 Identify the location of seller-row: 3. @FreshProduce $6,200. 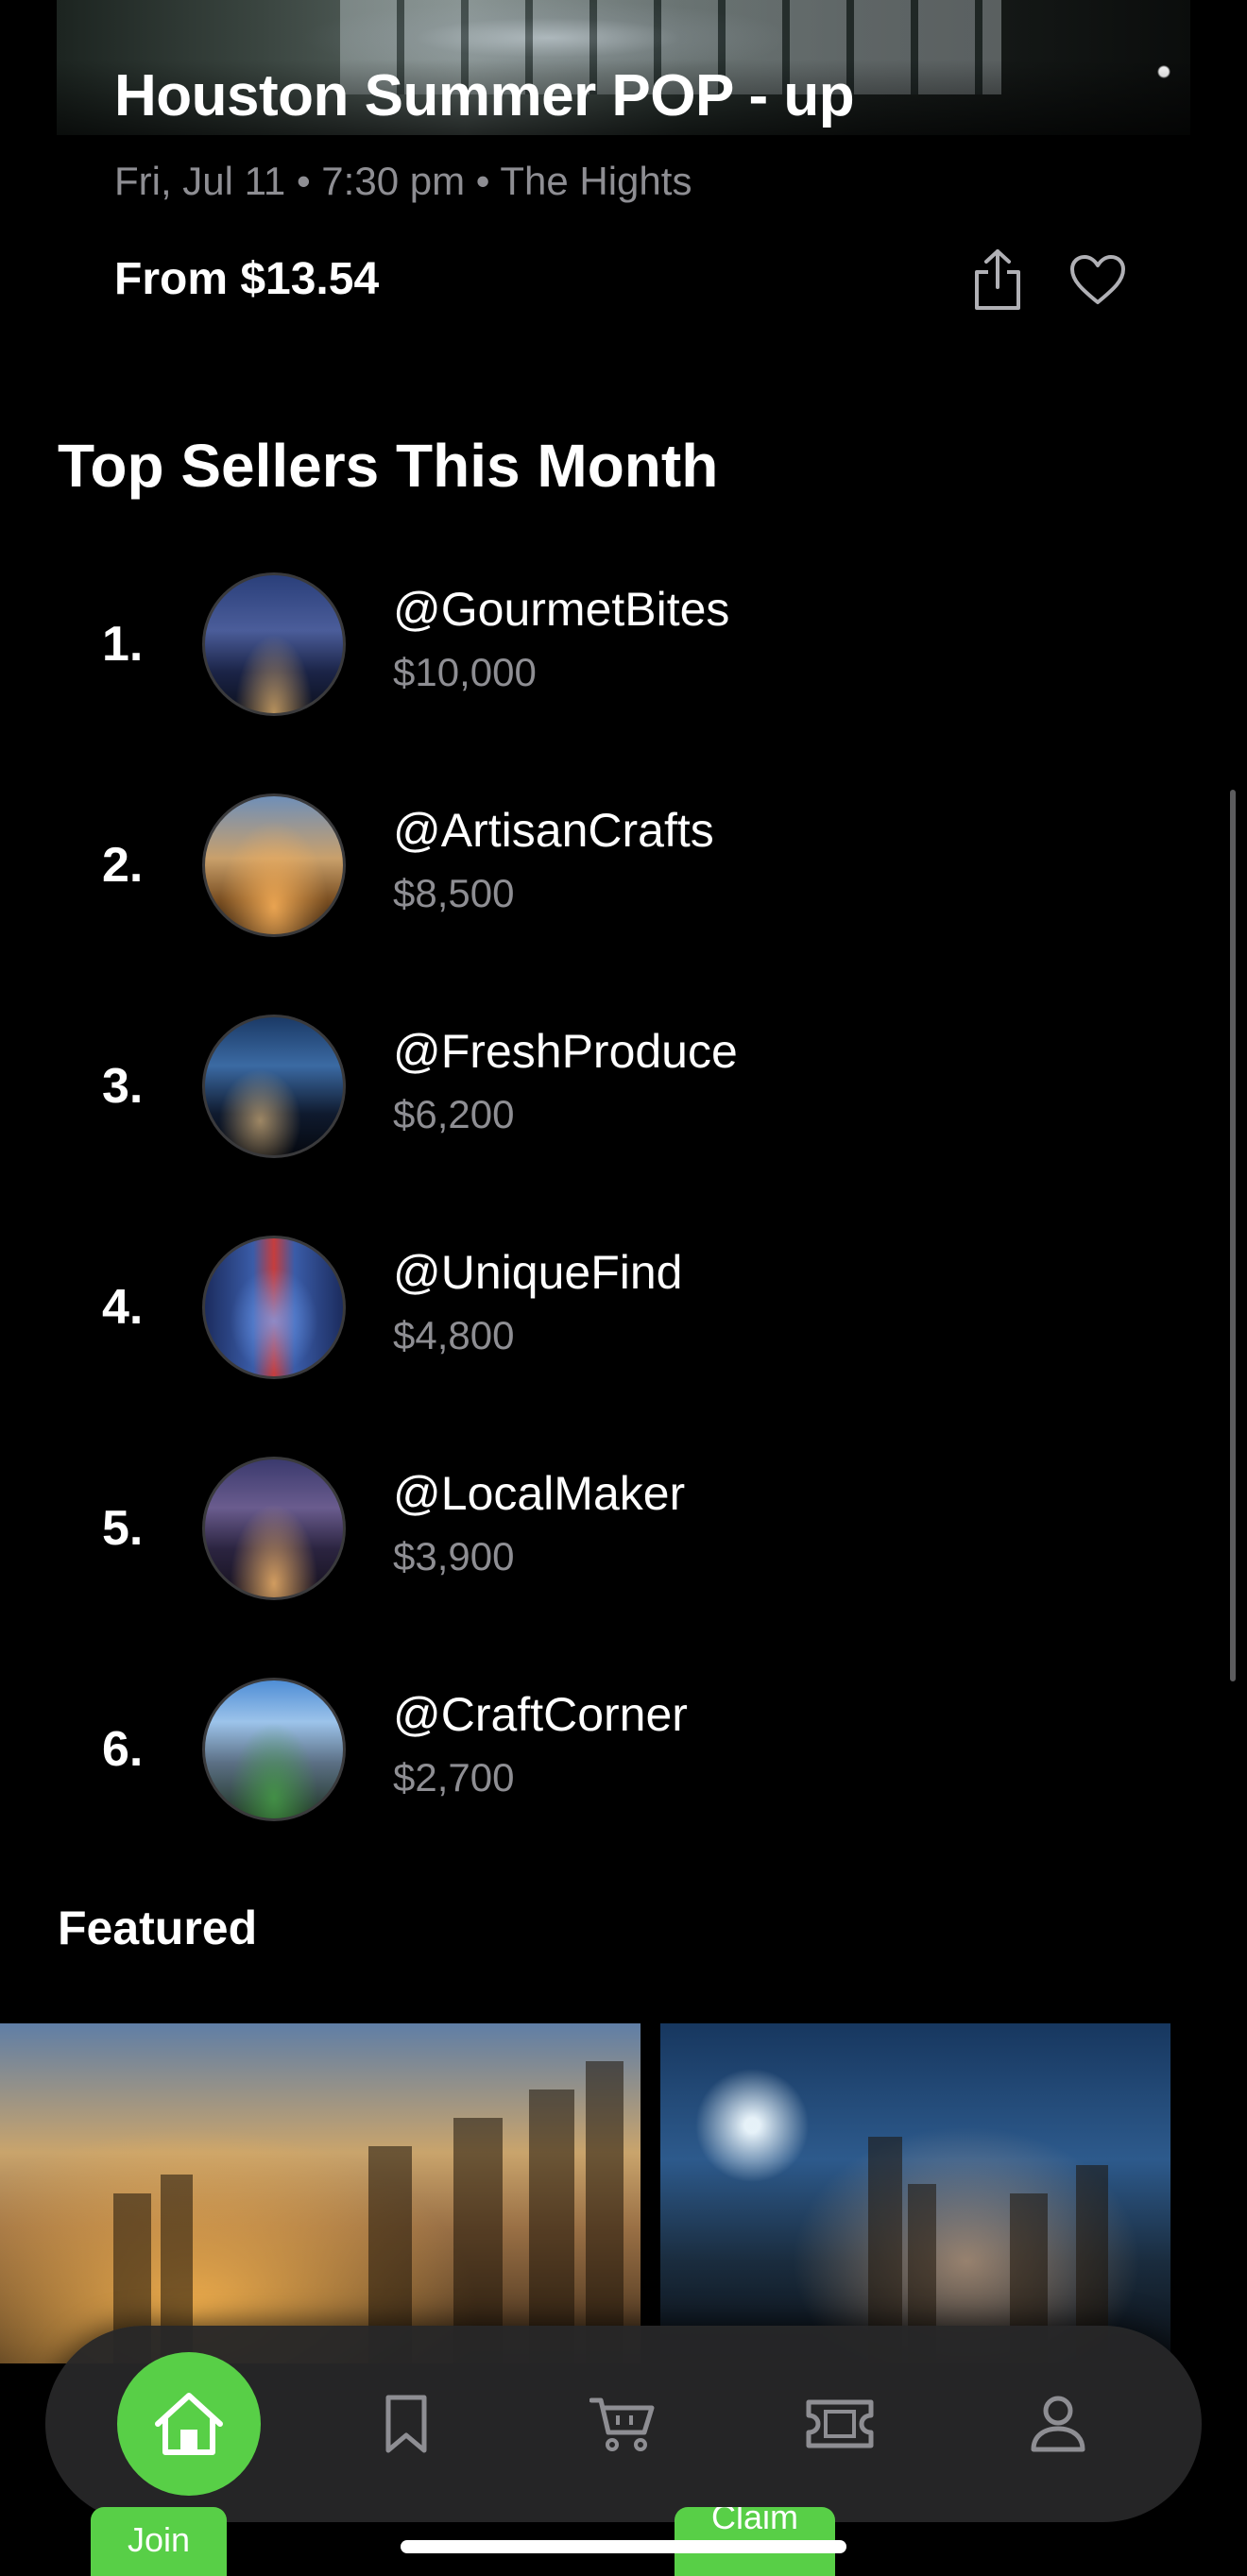
(624, 1087).